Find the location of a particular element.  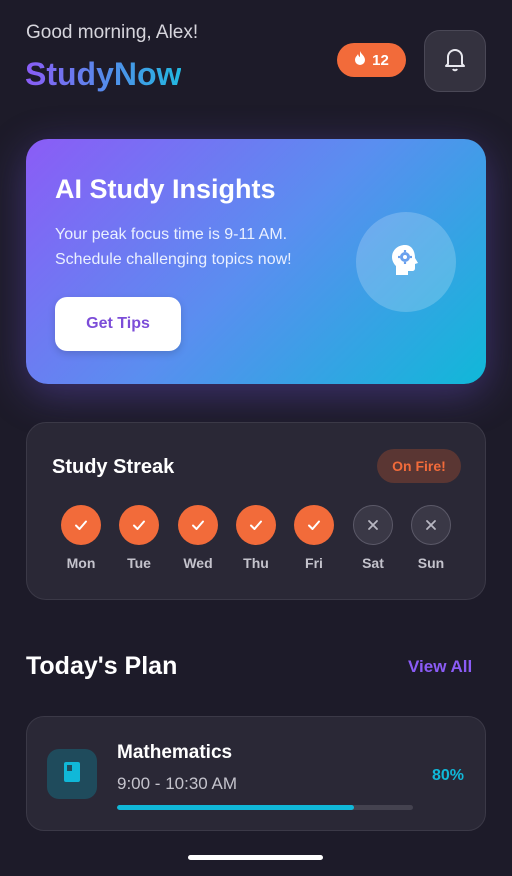

view-all-link: View All is located at coordinates (440, 667).